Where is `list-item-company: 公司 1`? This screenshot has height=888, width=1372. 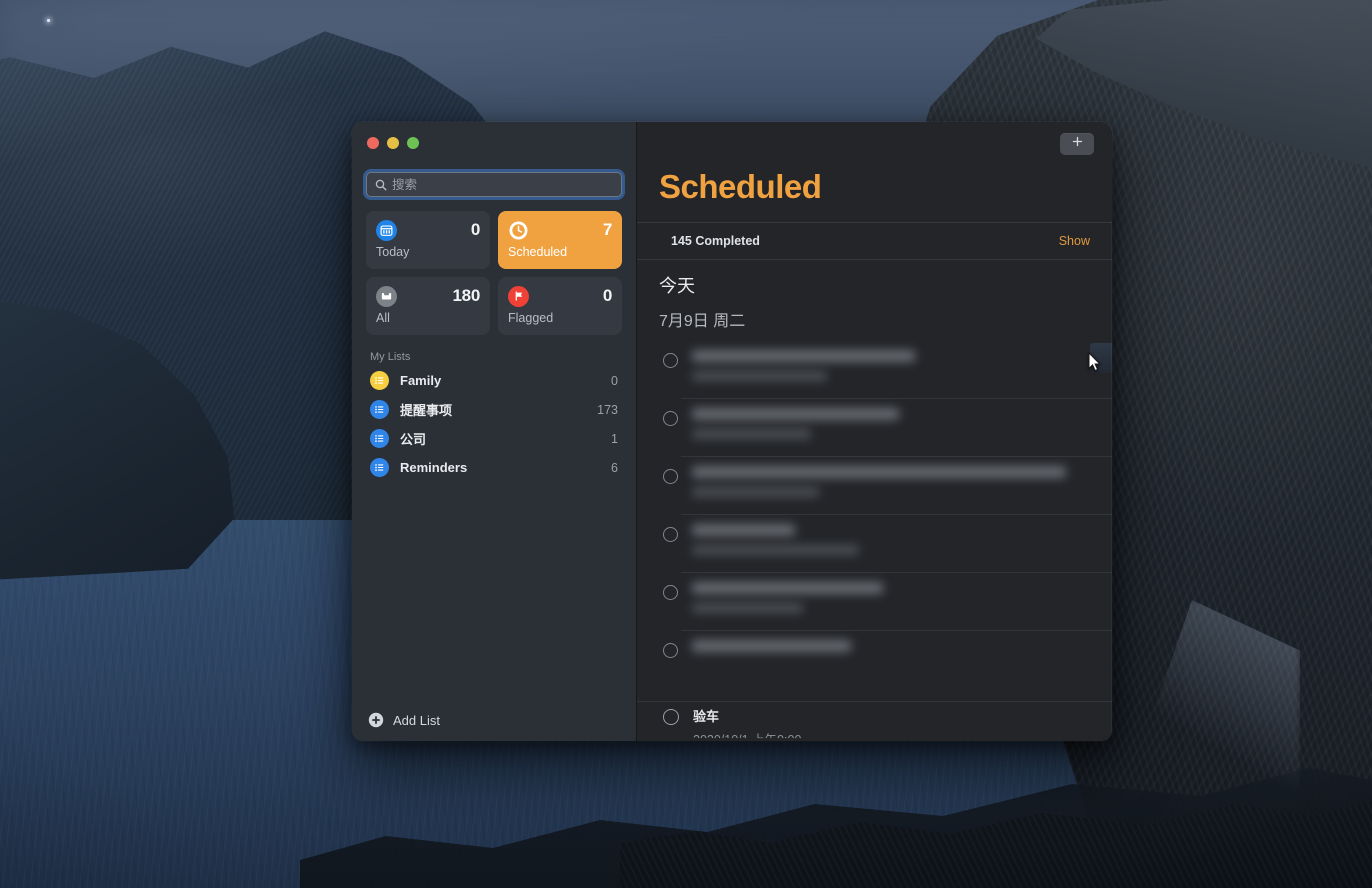 list-item-company: 公司 1 is located at coordinates (494, 438).